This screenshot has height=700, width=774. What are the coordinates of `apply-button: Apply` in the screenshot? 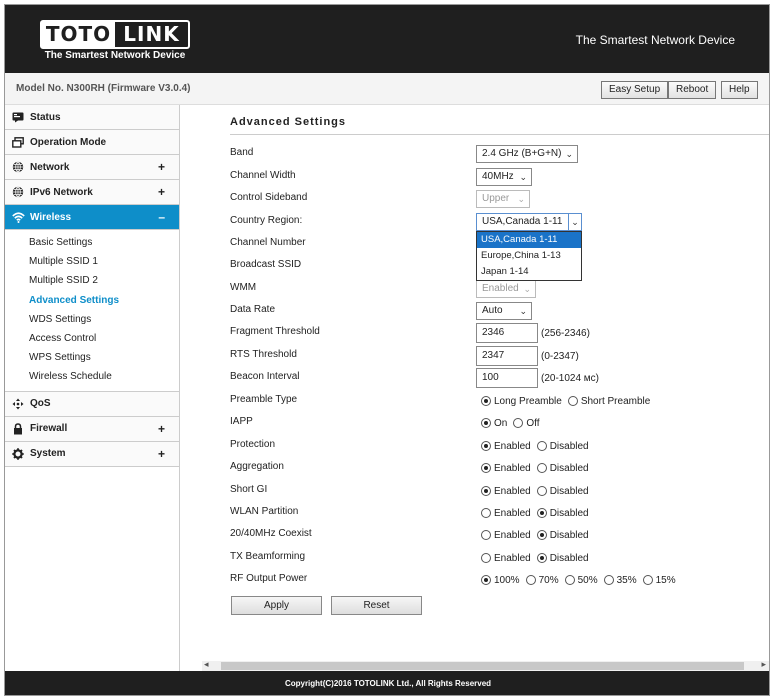 It's located at (276, 605).